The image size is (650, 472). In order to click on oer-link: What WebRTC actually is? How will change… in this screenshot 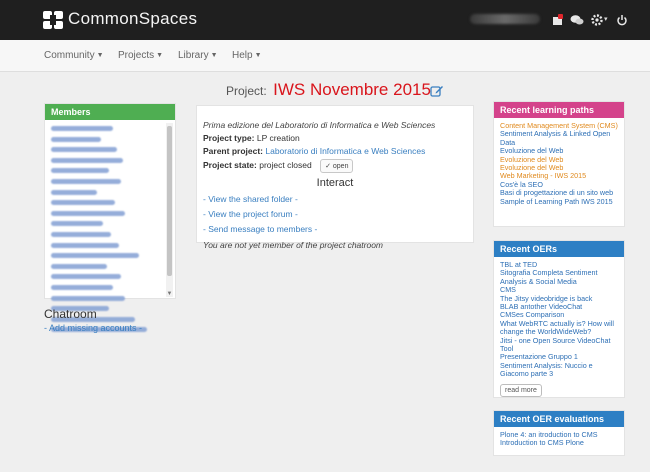, I will do `click(559, 328)`.